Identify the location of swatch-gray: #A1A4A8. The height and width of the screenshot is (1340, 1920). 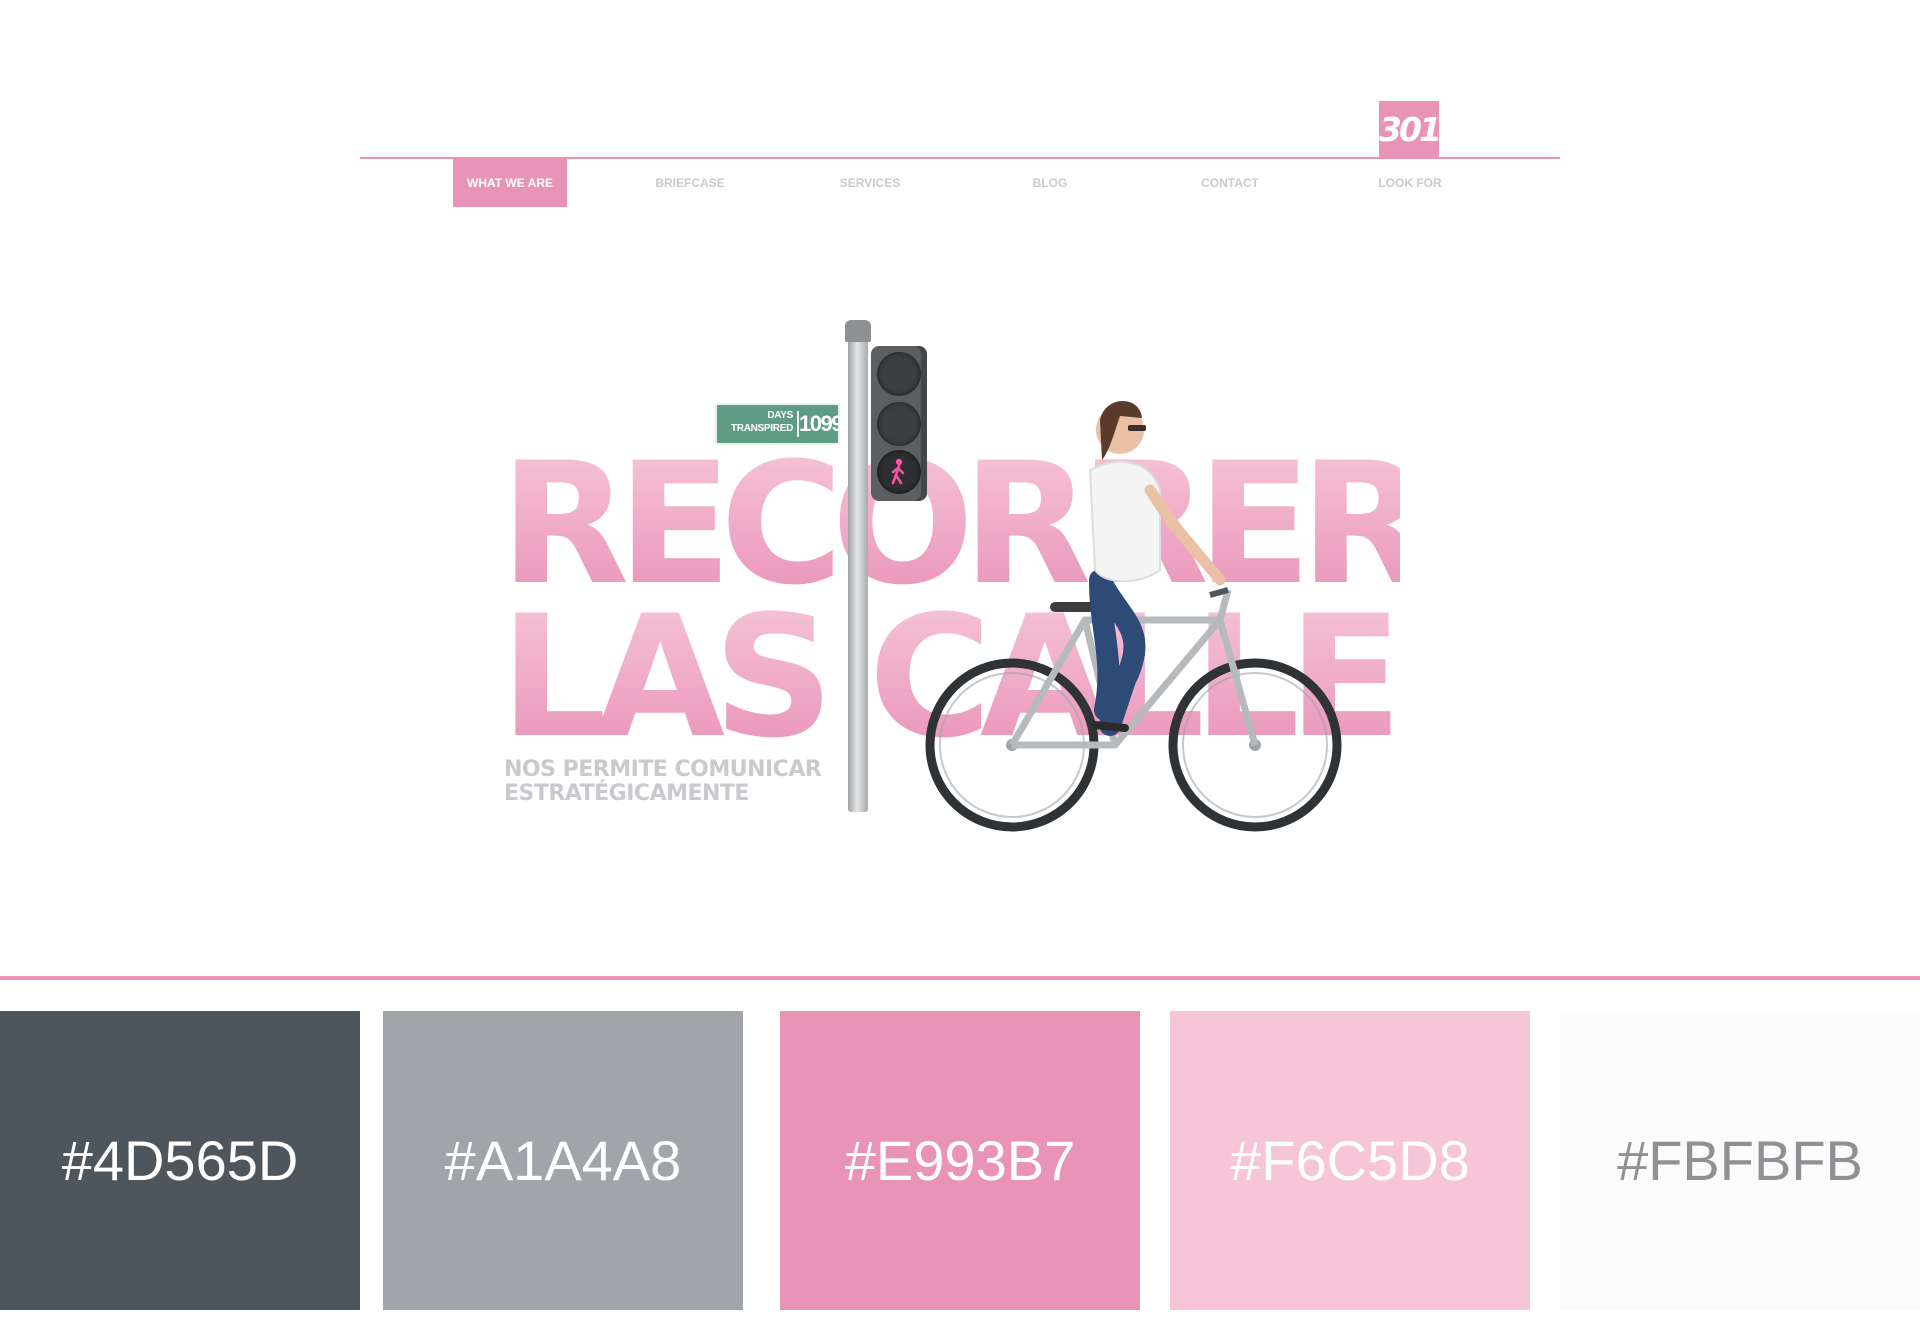
(563, 1160).